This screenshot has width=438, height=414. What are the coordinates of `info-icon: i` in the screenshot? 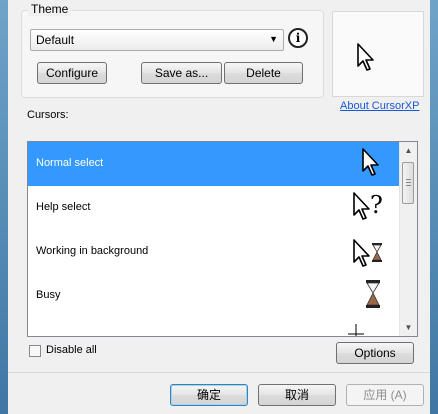 It's located at (298, 38).